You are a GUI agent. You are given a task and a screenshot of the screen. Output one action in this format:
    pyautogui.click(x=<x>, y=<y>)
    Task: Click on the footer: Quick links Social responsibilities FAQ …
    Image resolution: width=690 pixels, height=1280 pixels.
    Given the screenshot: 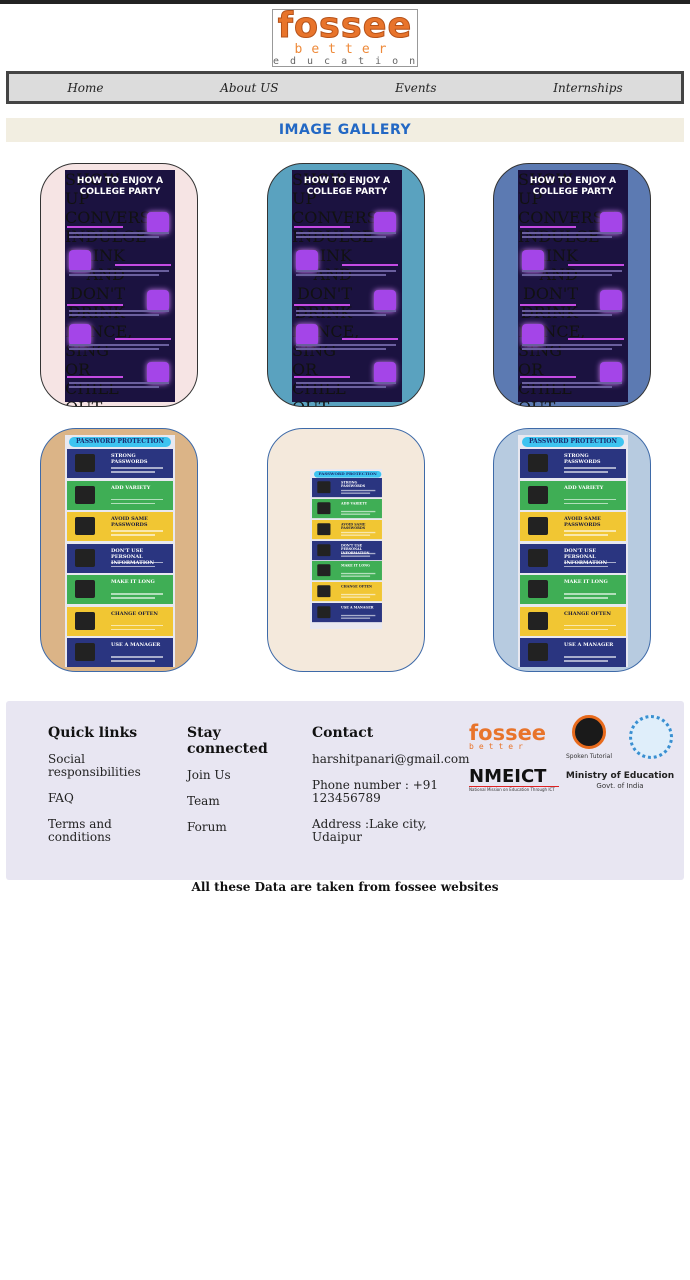 What is the action you would take?
    pyautogui.click(x=345, y=790)
    